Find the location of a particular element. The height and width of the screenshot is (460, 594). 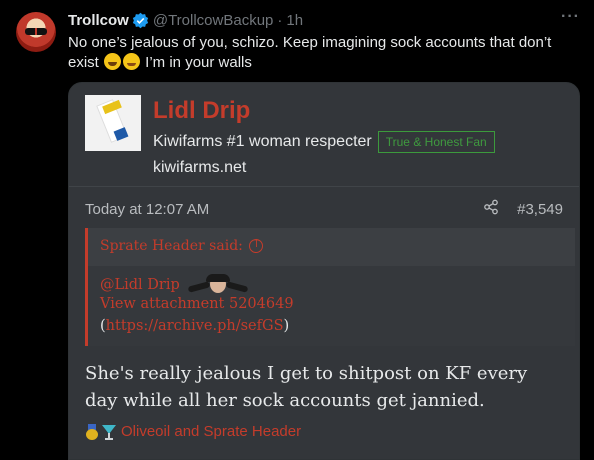

paren-close: ) is located at coordinates (286, 326).